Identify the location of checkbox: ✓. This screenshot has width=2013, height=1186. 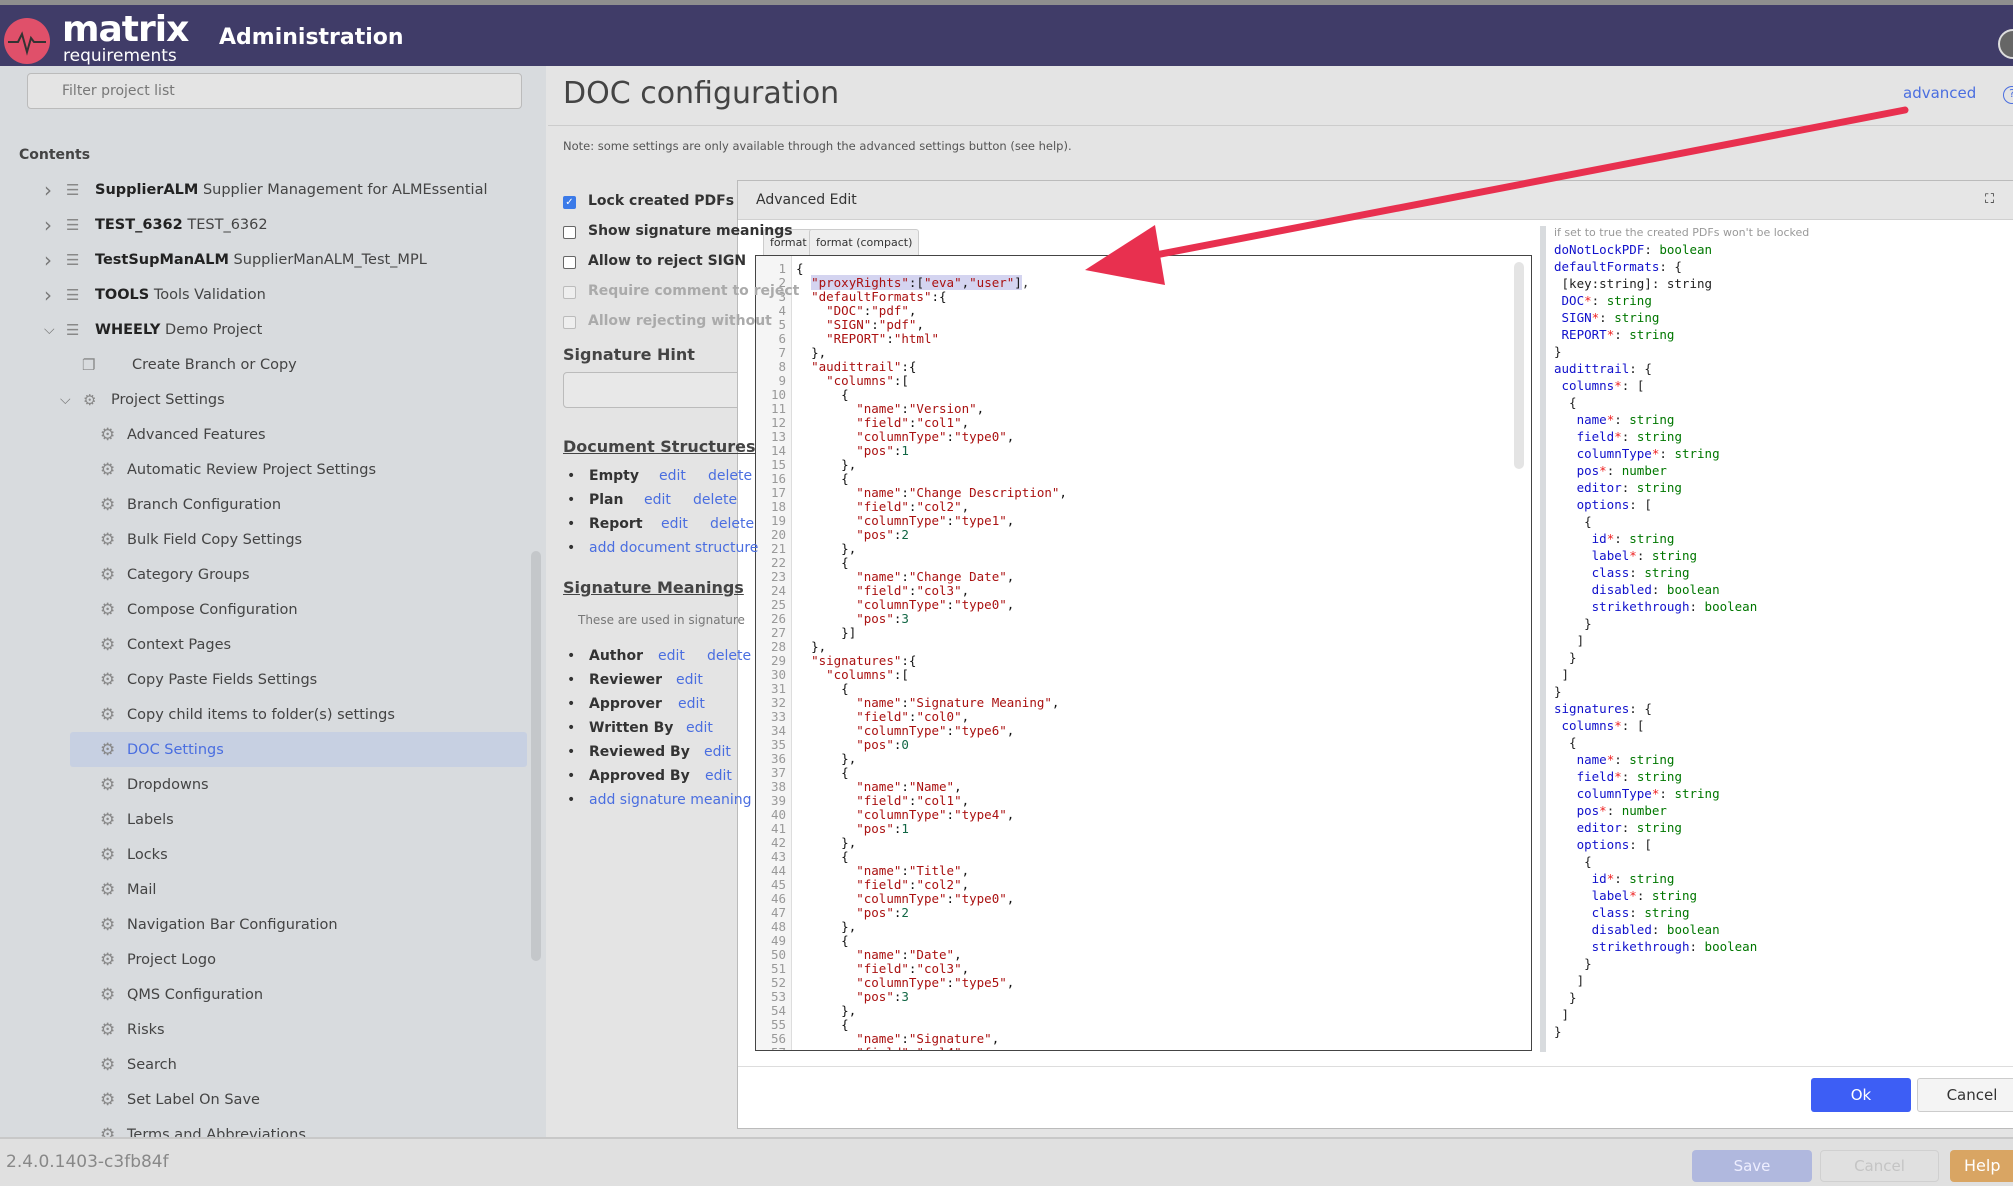
(569, 202).